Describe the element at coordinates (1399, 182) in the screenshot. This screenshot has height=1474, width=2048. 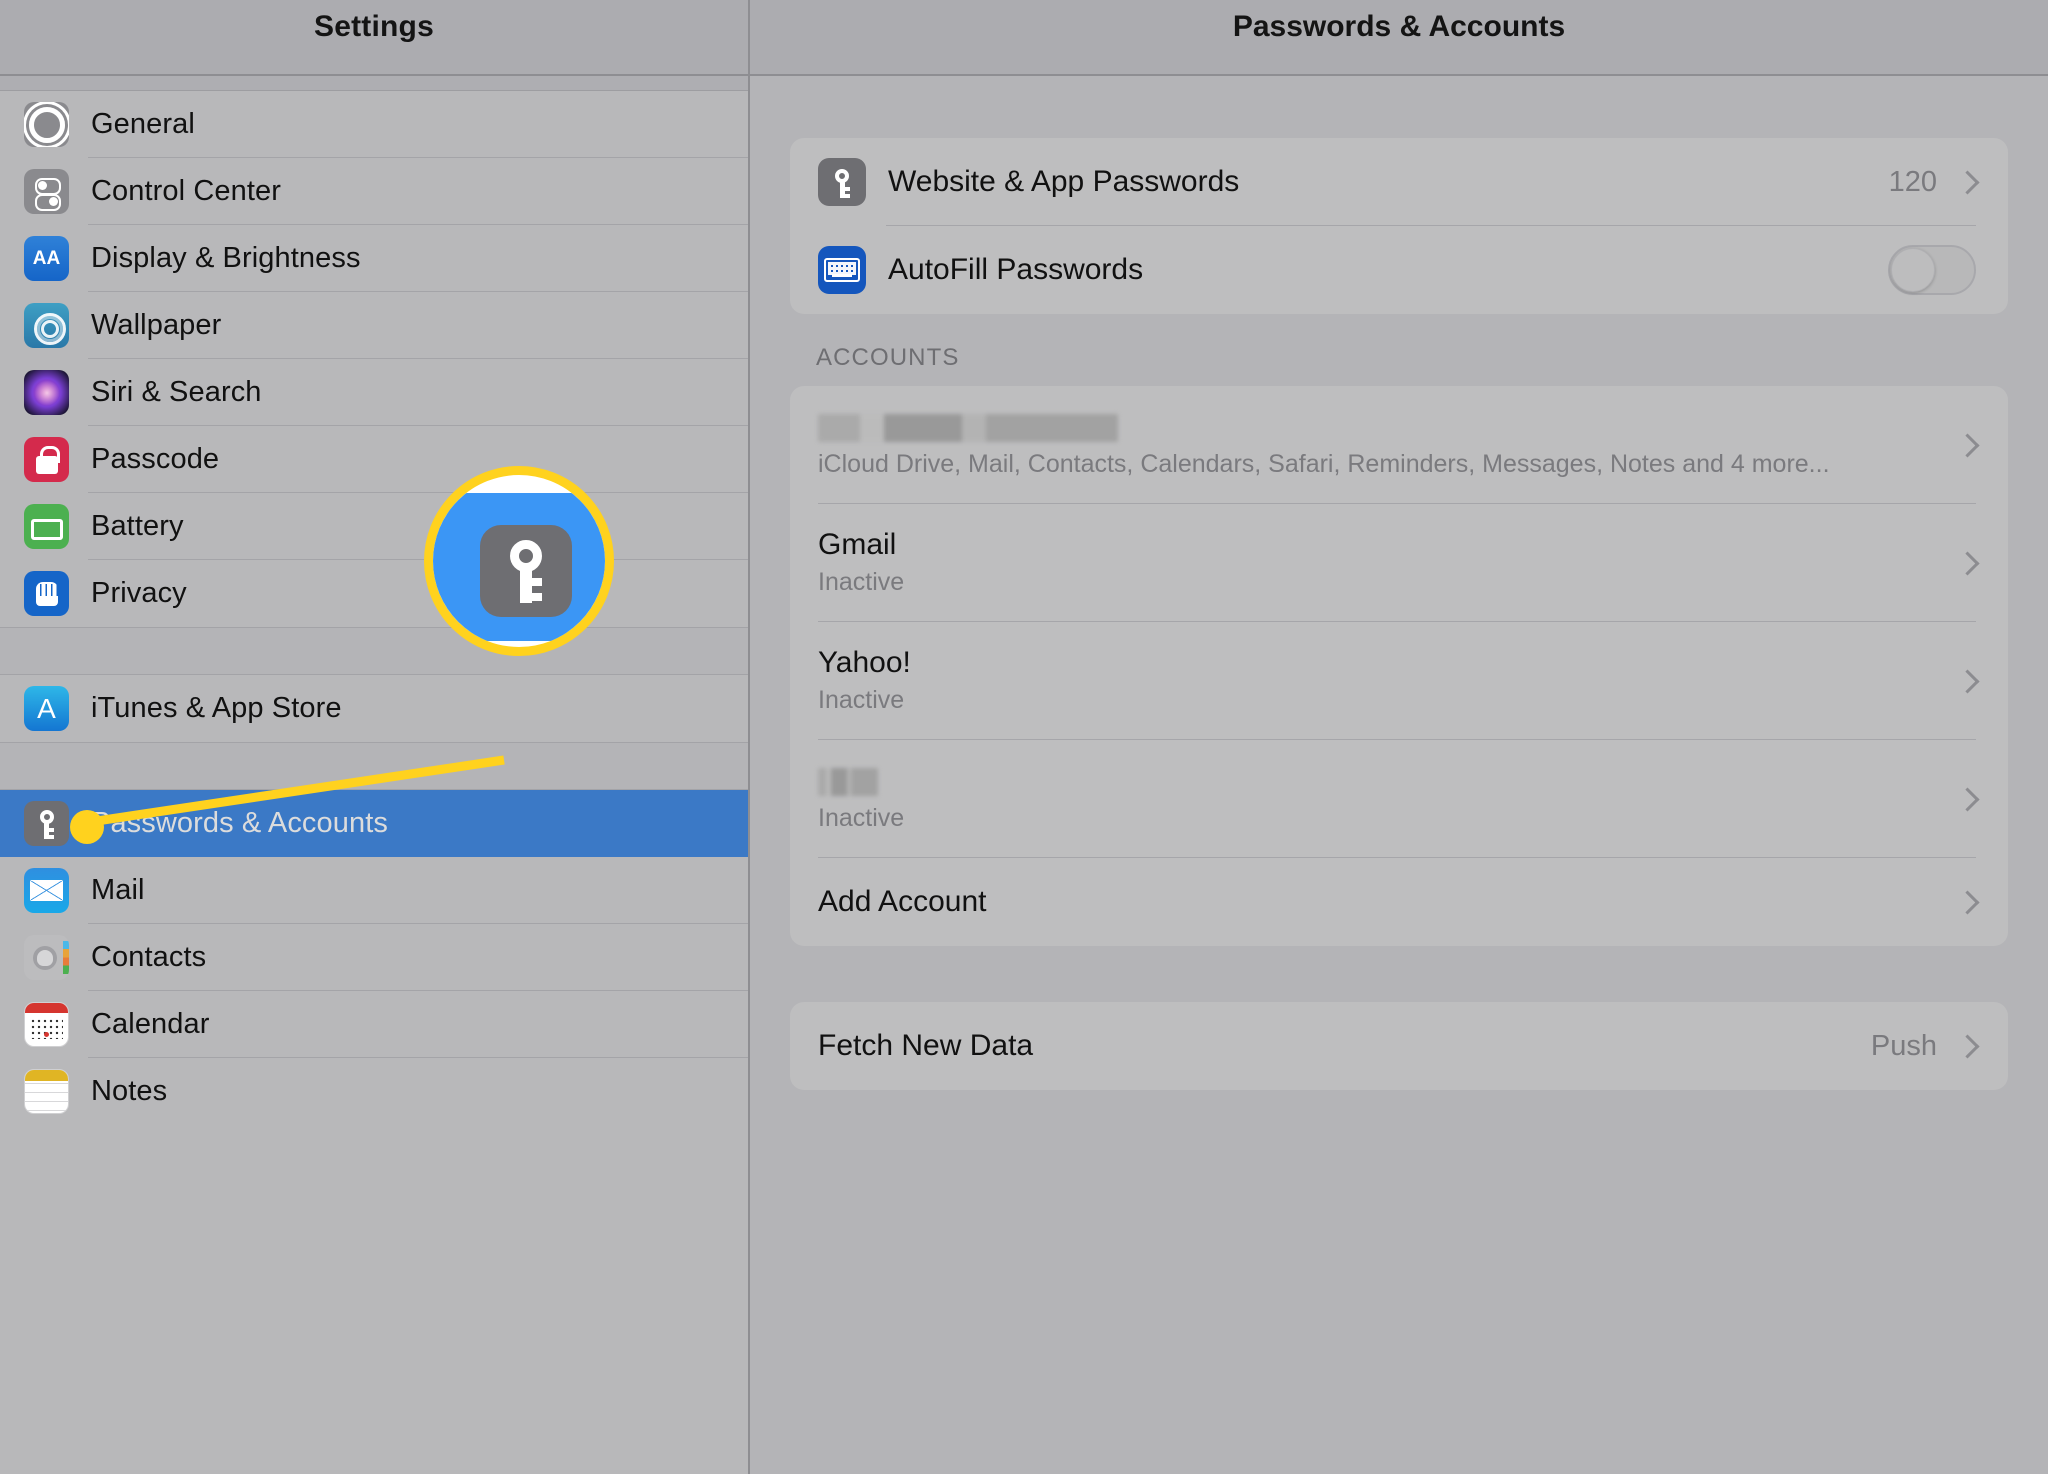
I see `website-app-passwords-row: Website & App Passwords 120` at that location.